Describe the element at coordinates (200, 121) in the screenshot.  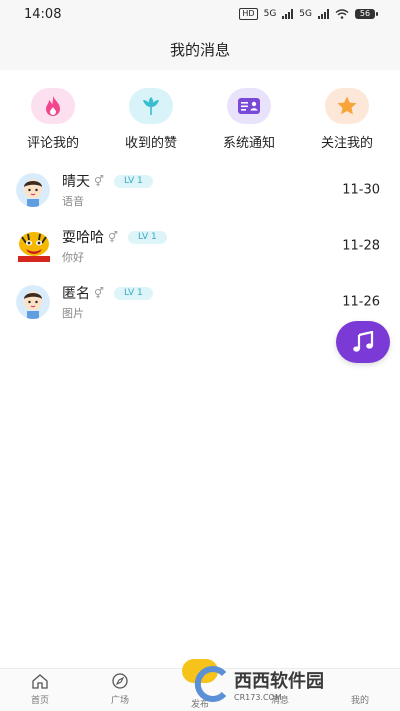
I see `message-categories: 评论我的 收到的赞 系统通知 关注我的` at that location.